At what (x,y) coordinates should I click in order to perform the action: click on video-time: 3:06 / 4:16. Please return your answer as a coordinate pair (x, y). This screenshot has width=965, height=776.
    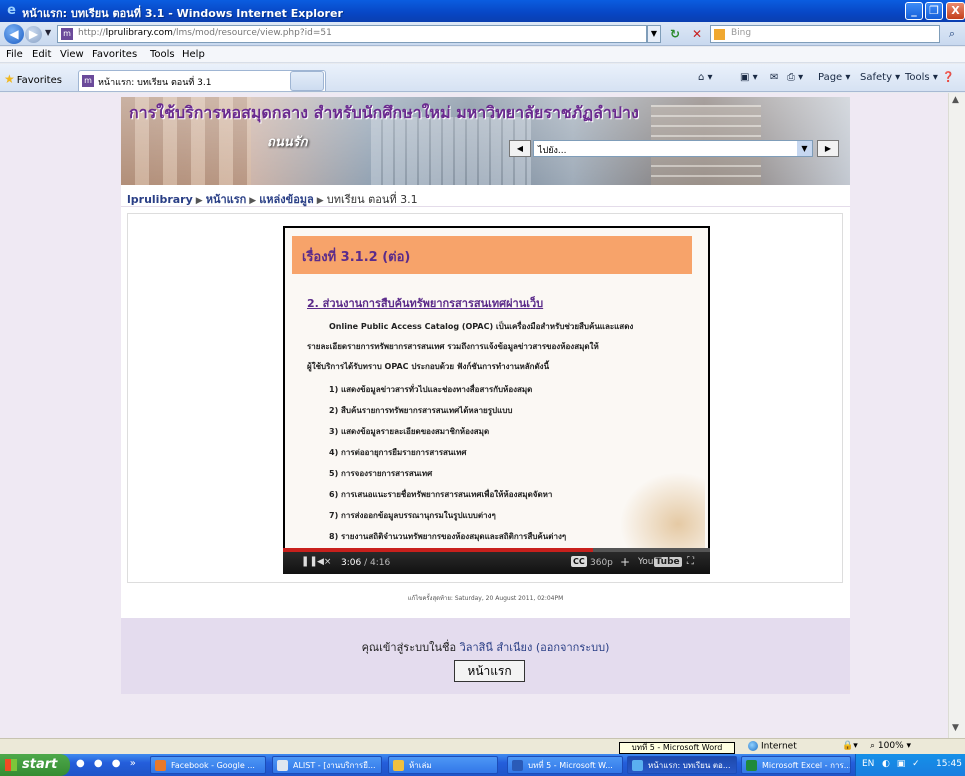
    Looking at the image, I should click on (365, 563).